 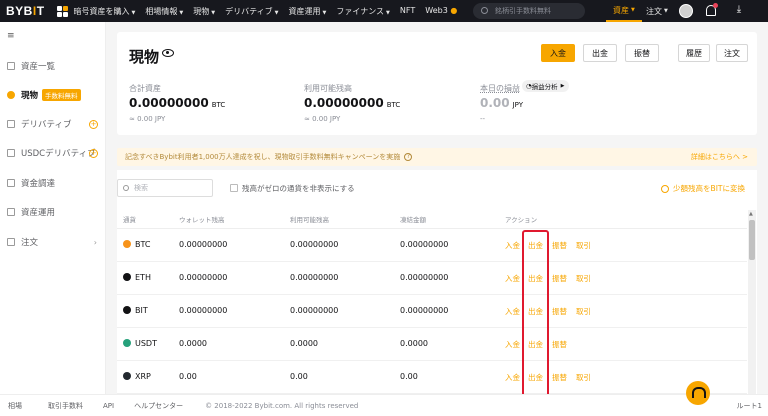 I want to click on withdraw-button: 出金, so click(x=600, y=53).